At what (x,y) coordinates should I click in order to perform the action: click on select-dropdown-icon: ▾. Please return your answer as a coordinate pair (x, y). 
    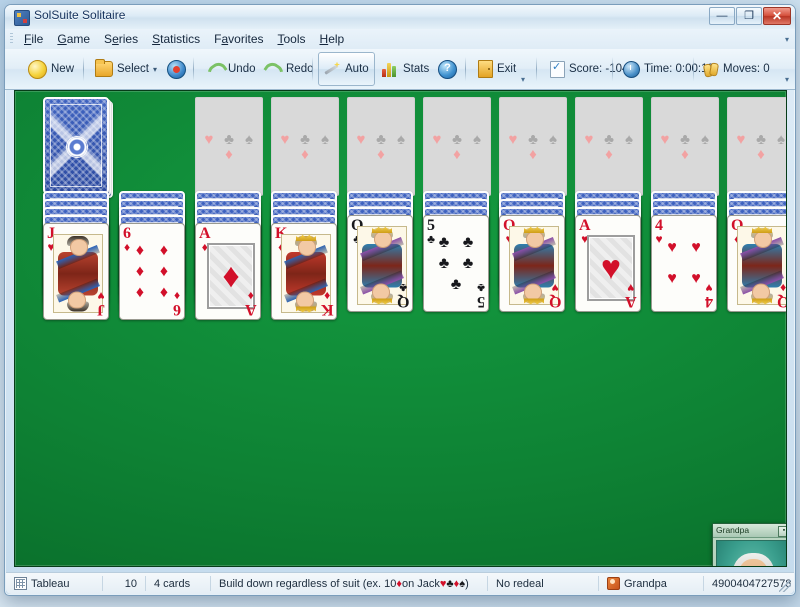
    Looking at the image, I should click on (155, 69).